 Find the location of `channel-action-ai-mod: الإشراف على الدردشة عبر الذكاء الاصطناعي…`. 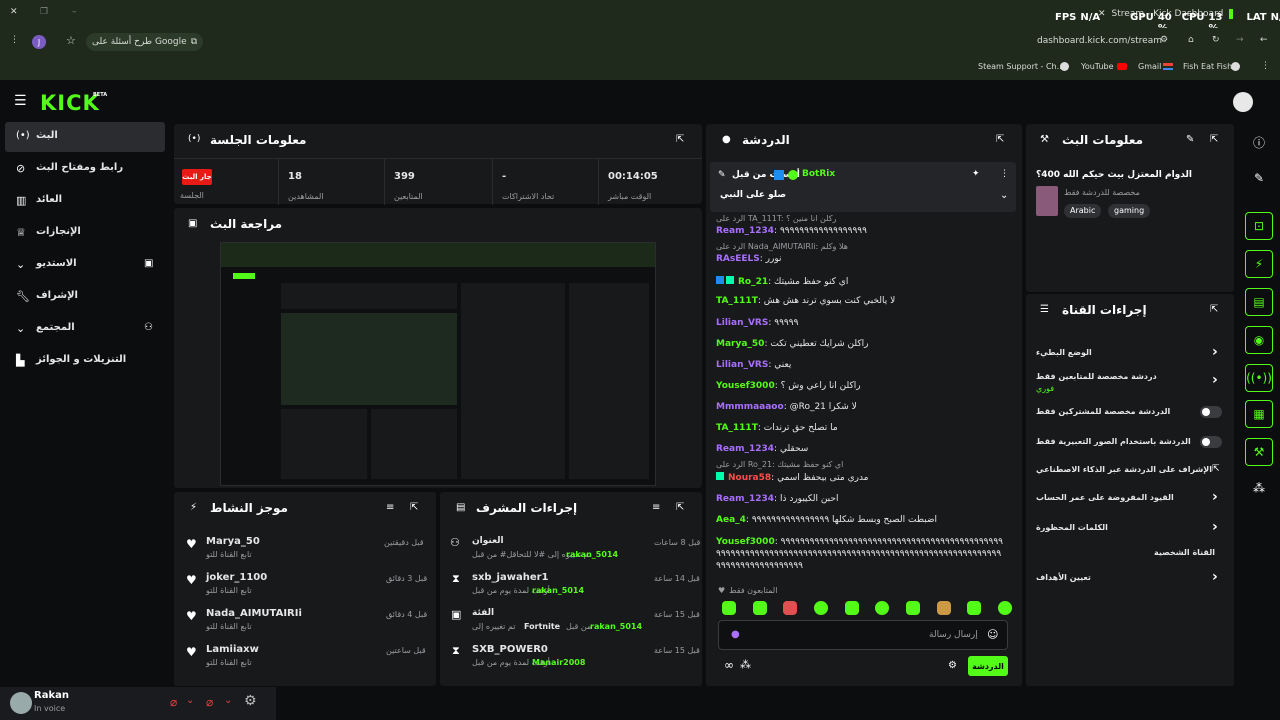

channel-action-ai-mod: الإشراف على الدردشة عبر الذكاء الاصطناعي… is located at coordinates (1130, 472).